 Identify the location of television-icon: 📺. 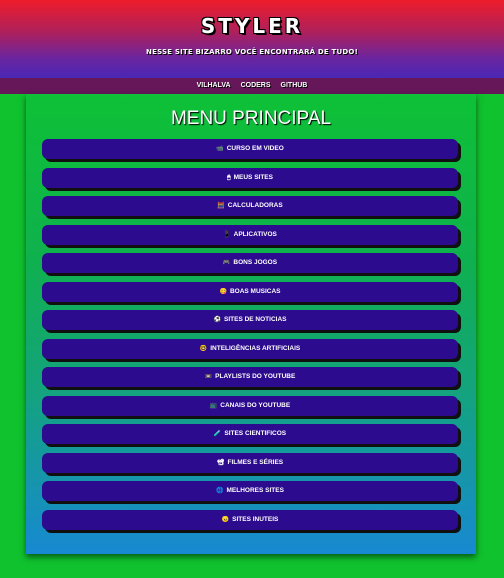
(213, 405).